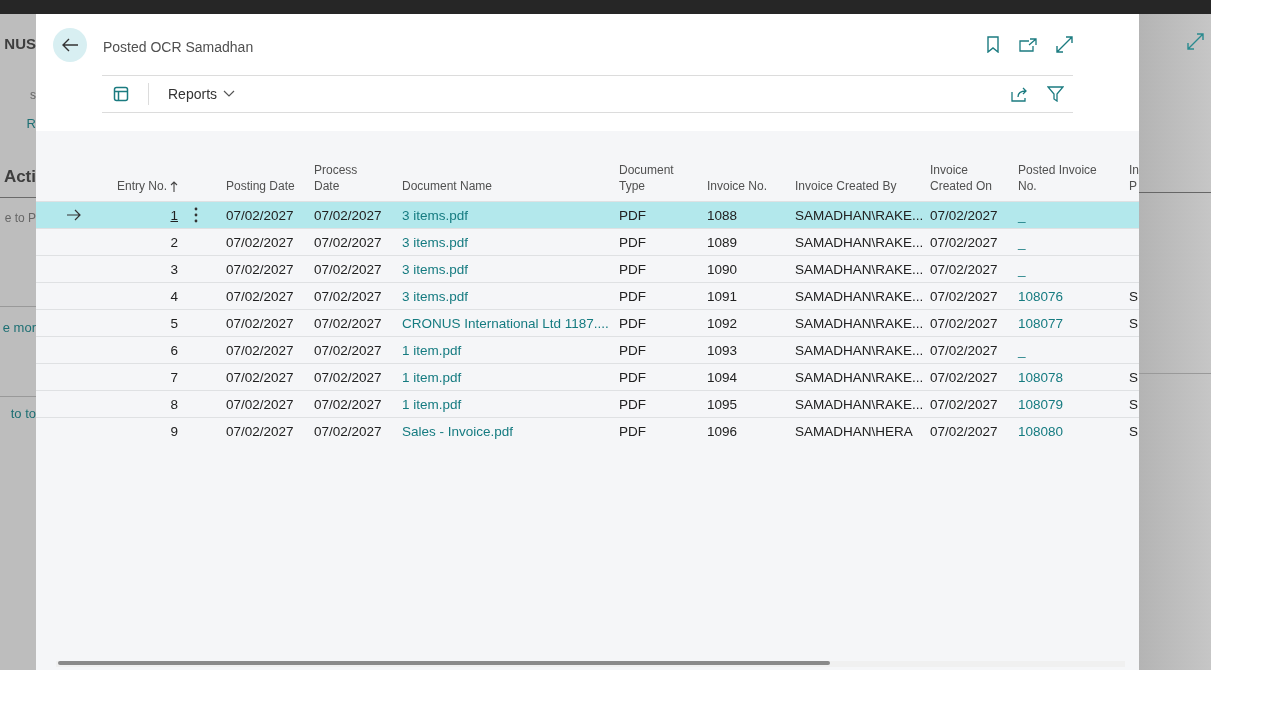 The height and width of the screenshot is (720, 1280). Describe the element at coordinates (854, 431) in the screenshot. I see `table-cell: SAMADHAN\HERA` at that location.